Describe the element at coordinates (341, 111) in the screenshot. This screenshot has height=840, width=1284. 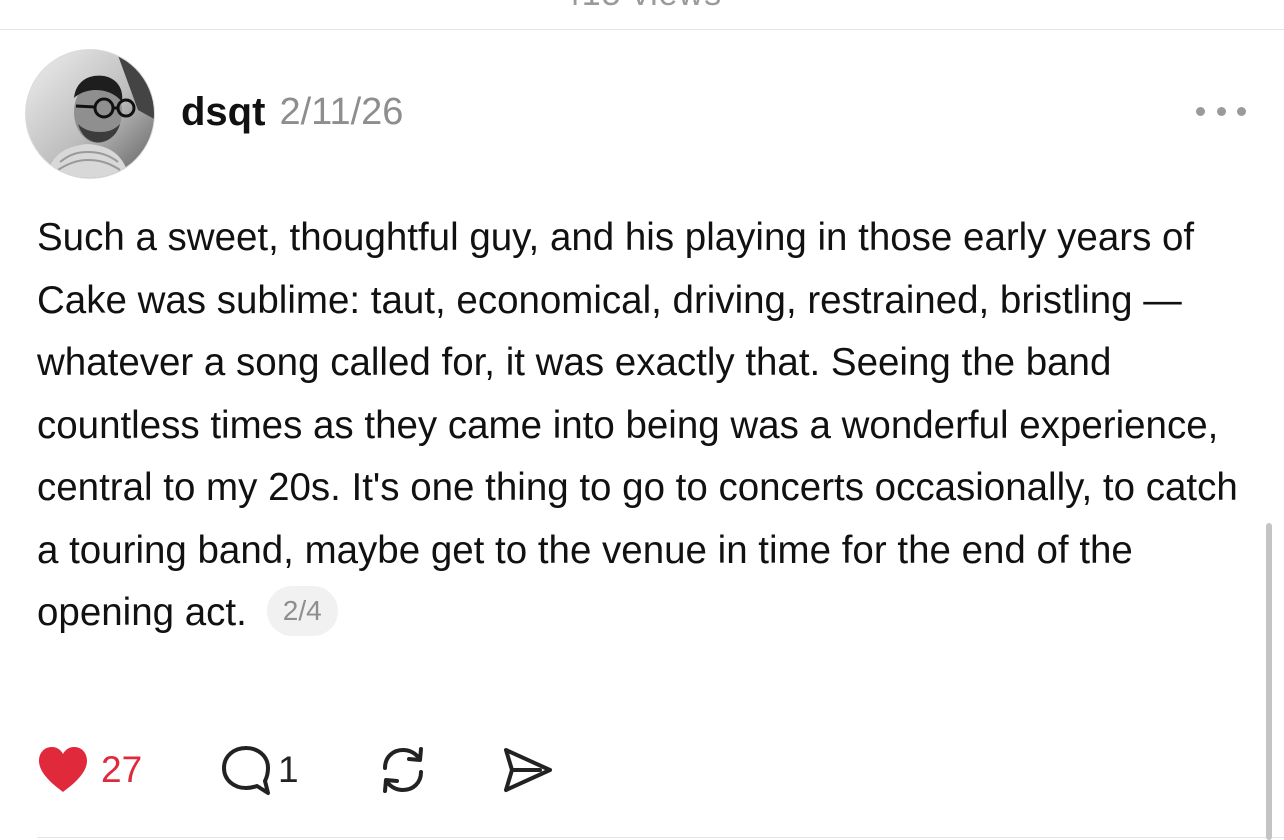
I see `post-date: 2/11/26` at that location.